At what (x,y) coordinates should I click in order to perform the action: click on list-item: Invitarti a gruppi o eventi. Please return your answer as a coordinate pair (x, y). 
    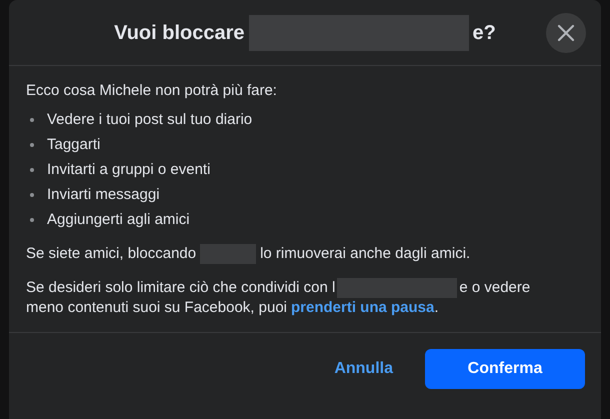
    Looking at the image, I should click on (128, 170).